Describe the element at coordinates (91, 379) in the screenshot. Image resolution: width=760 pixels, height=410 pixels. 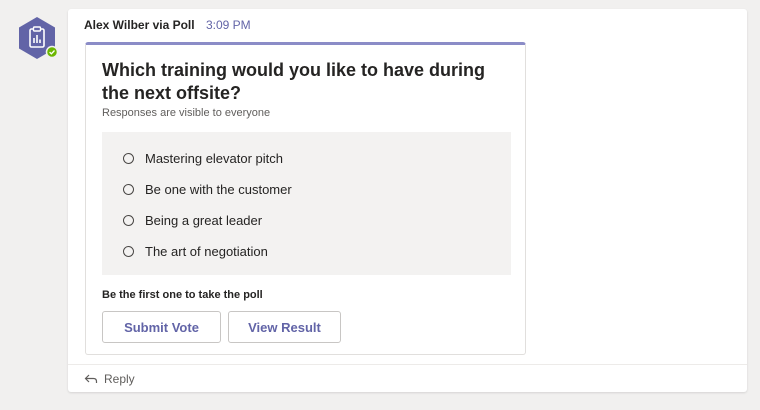
I see `reply-arrow-icon` at that location.